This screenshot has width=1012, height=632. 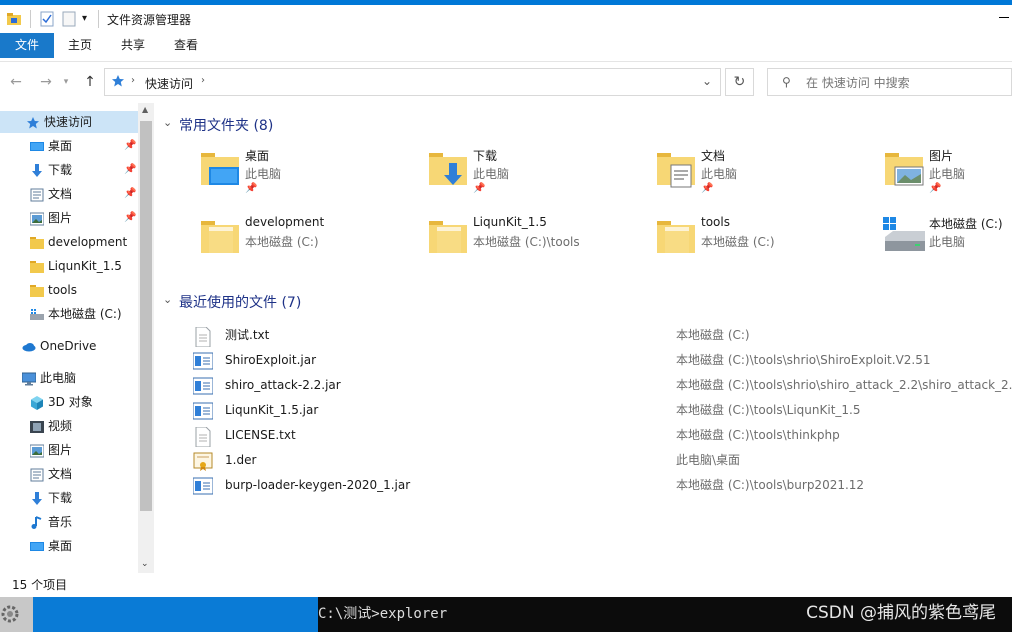 What do you see at coordinates (46, 82) in the screenshot?
I see `forward-arrow-icon: →` at bounding box center [46, 82].